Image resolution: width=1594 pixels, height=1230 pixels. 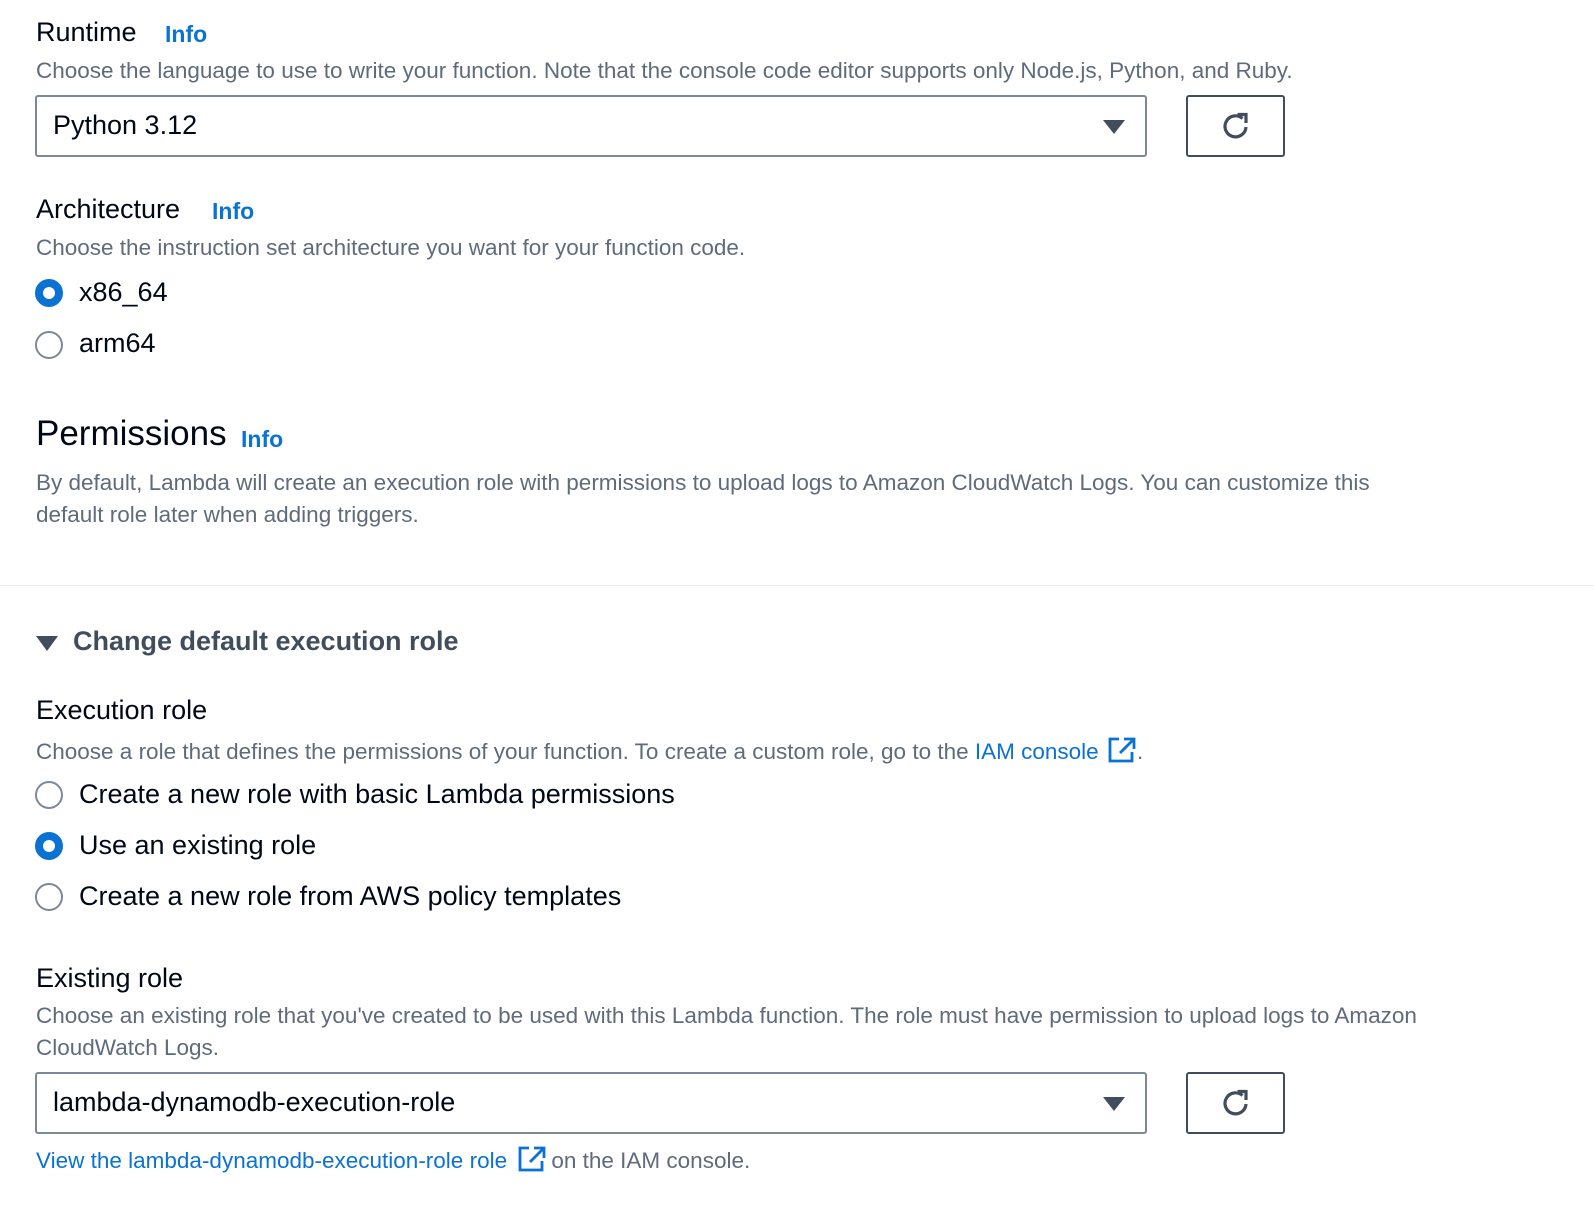 I want to click on architecture-option-label: x86_64, so click(x=123, y=292).